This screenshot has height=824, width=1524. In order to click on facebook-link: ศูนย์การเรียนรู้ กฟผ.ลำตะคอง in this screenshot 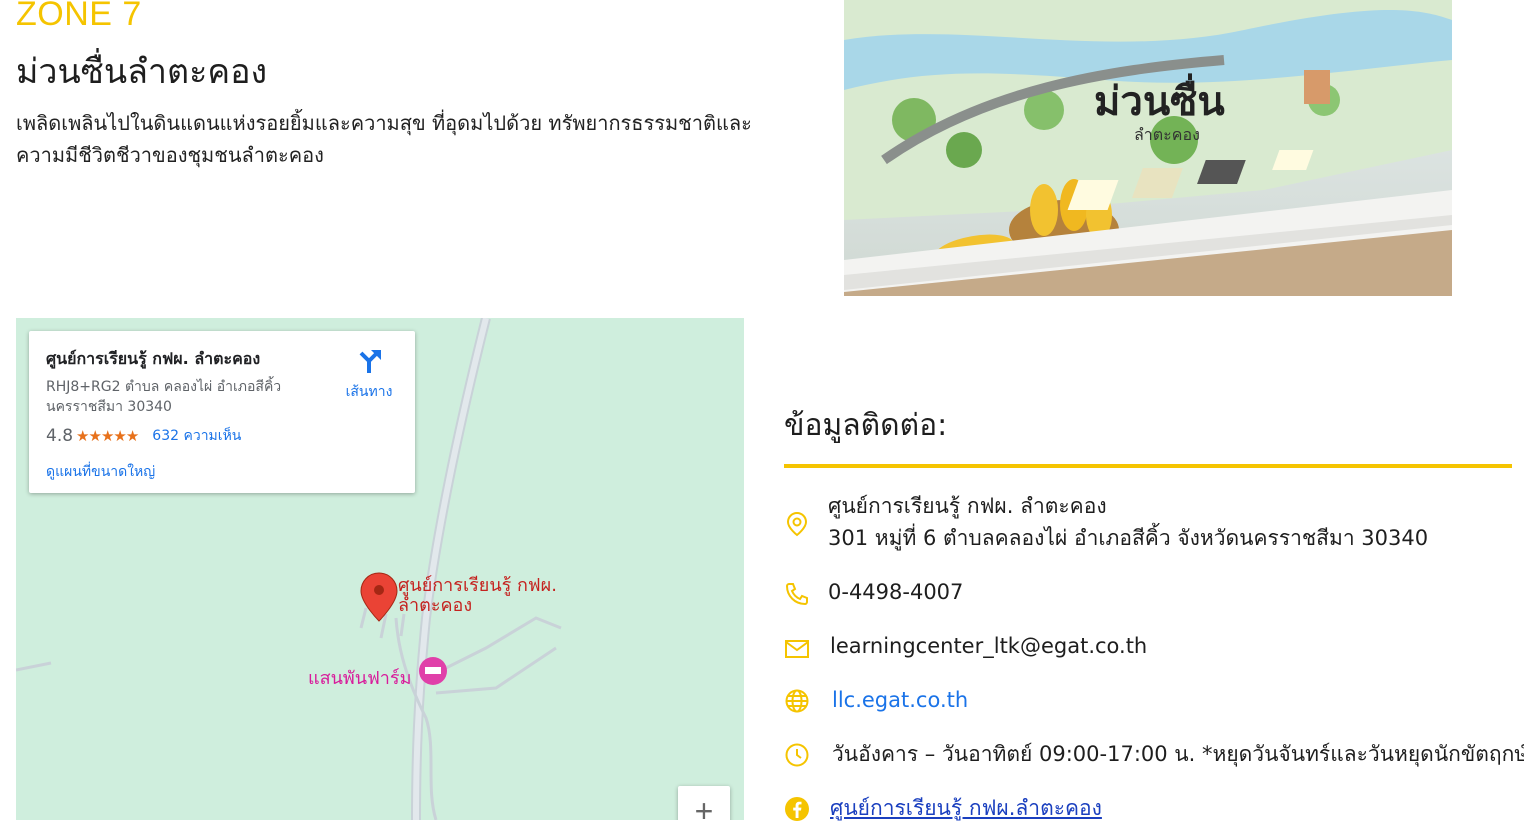, I will do `click(966, 808)`.